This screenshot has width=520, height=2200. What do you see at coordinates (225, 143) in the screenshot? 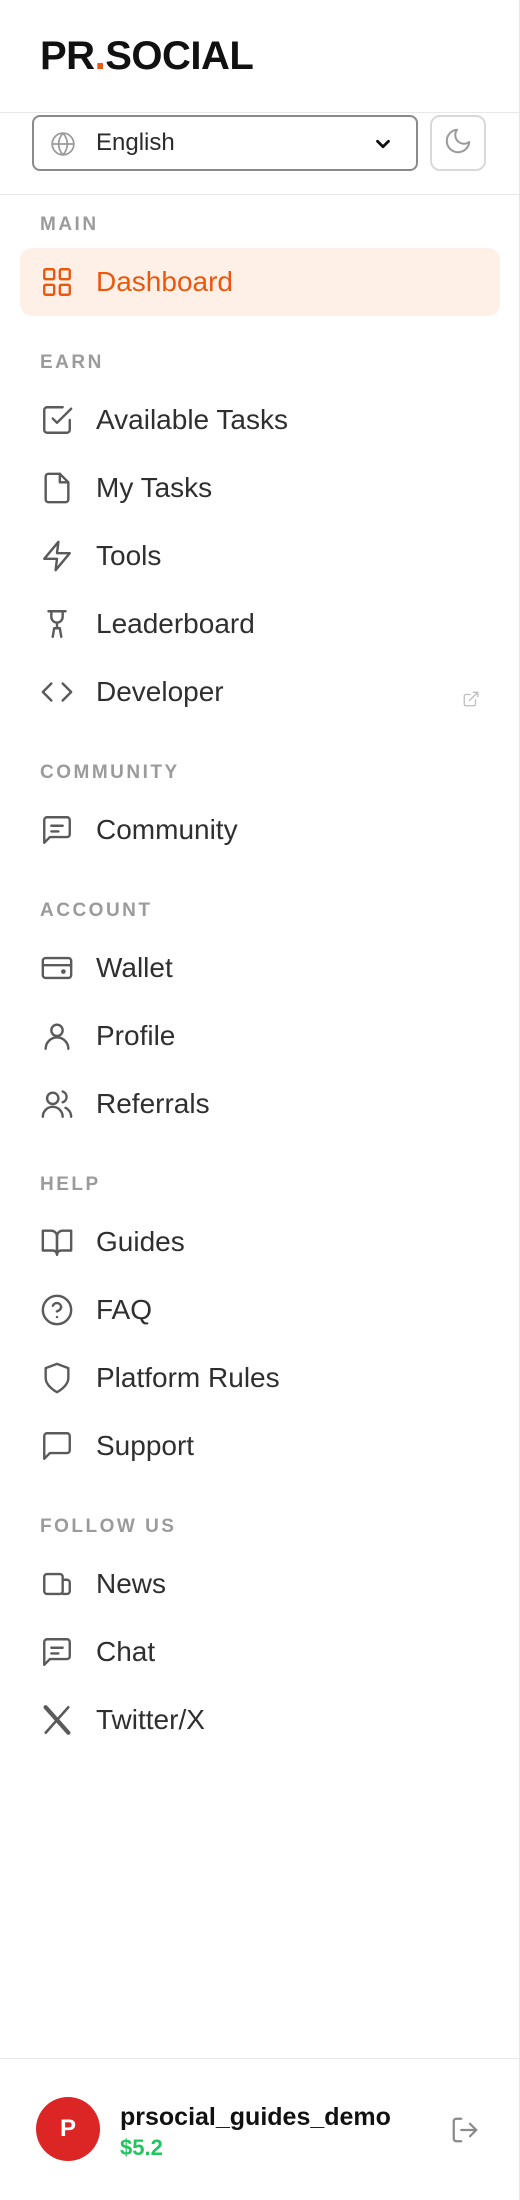
I see `language-select: English` at bounding box center [225, 143].